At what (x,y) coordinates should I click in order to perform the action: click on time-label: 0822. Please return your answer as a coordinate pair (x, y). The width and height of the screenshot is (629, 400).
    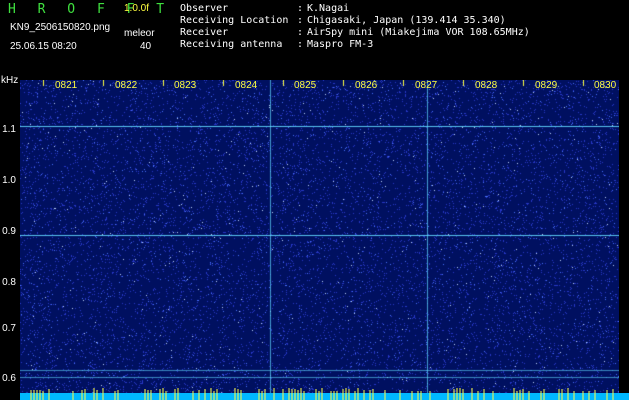
    Looking at the image, I should click on (126, 85).